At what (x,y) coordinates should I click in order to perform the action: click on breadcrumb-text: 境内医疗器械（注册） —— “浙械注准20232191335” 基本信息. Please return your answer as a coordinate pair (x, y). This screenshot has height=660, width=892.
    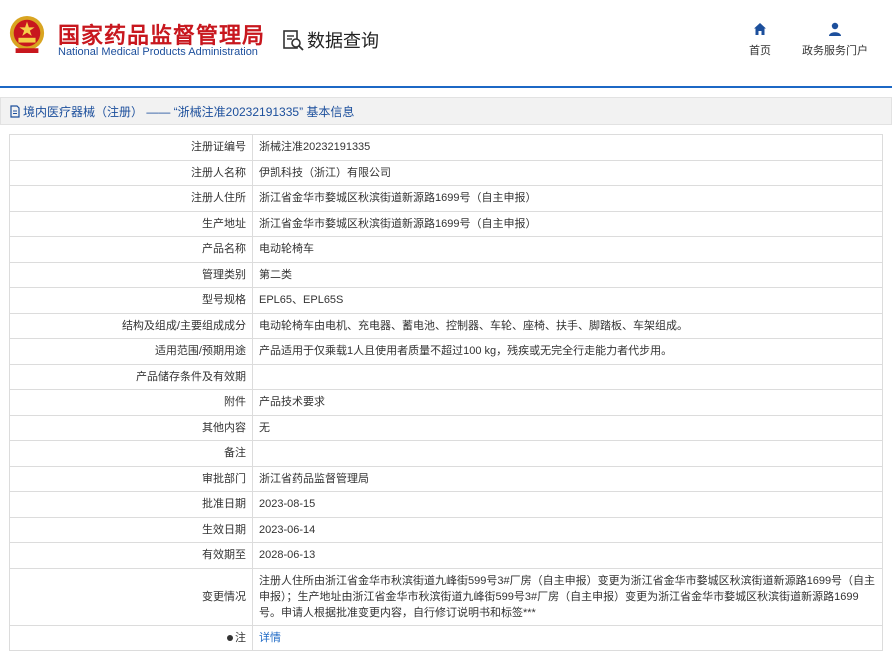
    Looking at the image, I should click on (189, 111).